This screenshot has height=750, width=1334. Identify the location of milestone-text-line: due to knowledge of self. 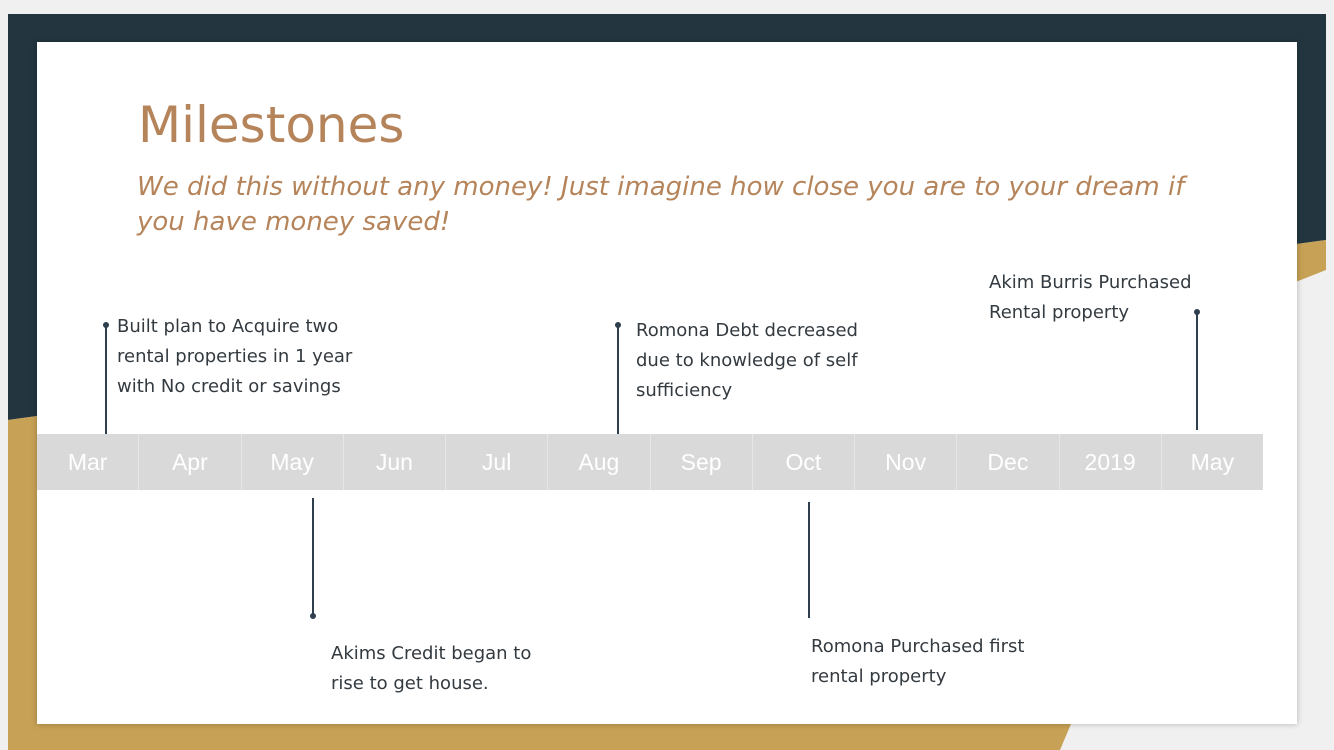
(747, 360).